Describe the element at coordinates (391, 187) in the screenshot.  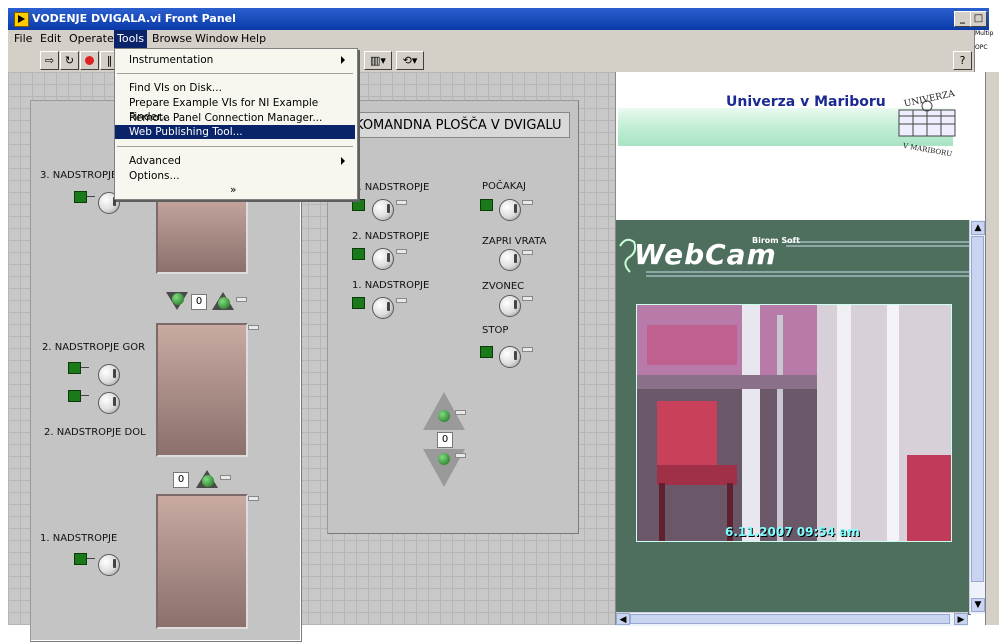
I see `cmd-floor3-label: 3. NADSTROPJE` at that location.